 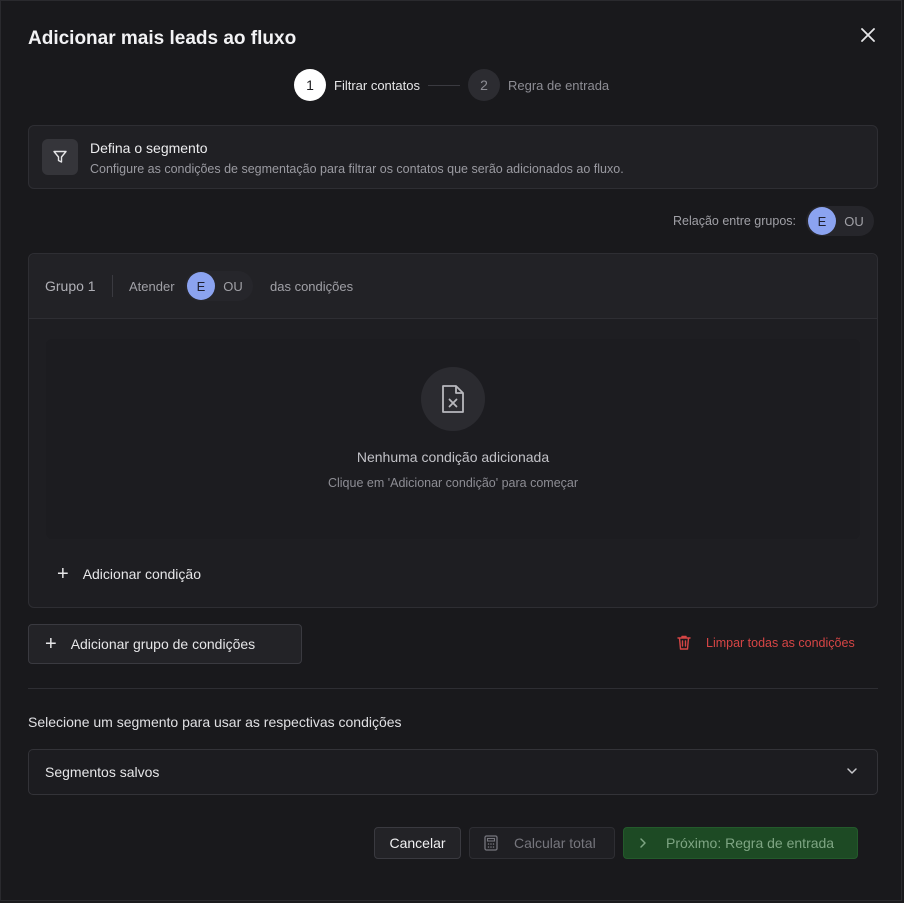 I want to click on segment-card-title: Defina o segmento, so click(x=149, y=148).